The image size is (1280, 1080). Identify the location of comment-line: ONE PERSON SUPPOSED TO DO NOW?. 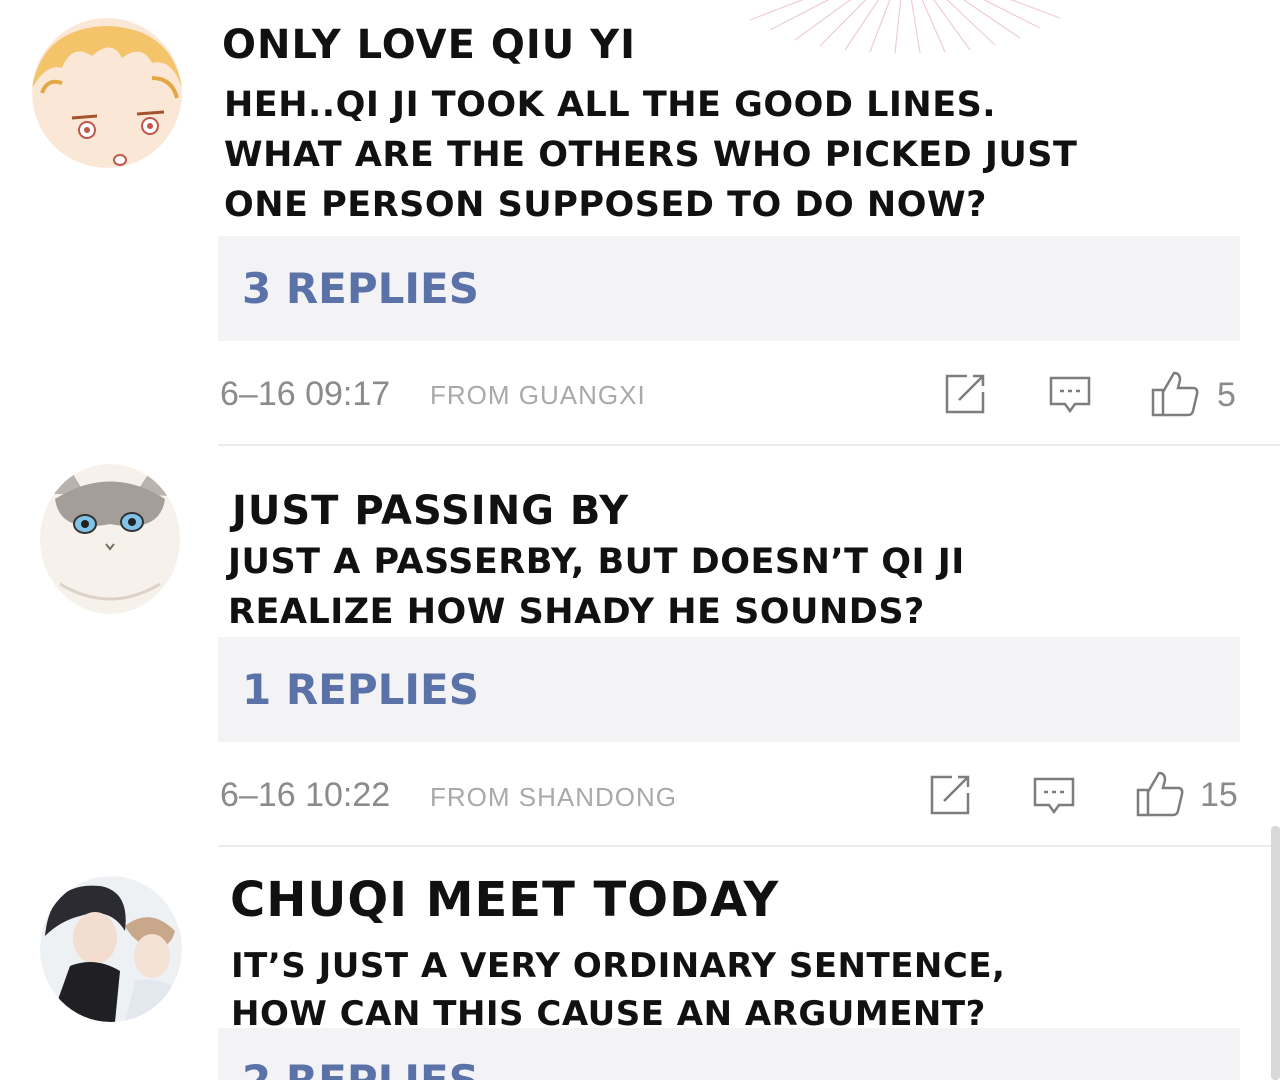
(605, 205).